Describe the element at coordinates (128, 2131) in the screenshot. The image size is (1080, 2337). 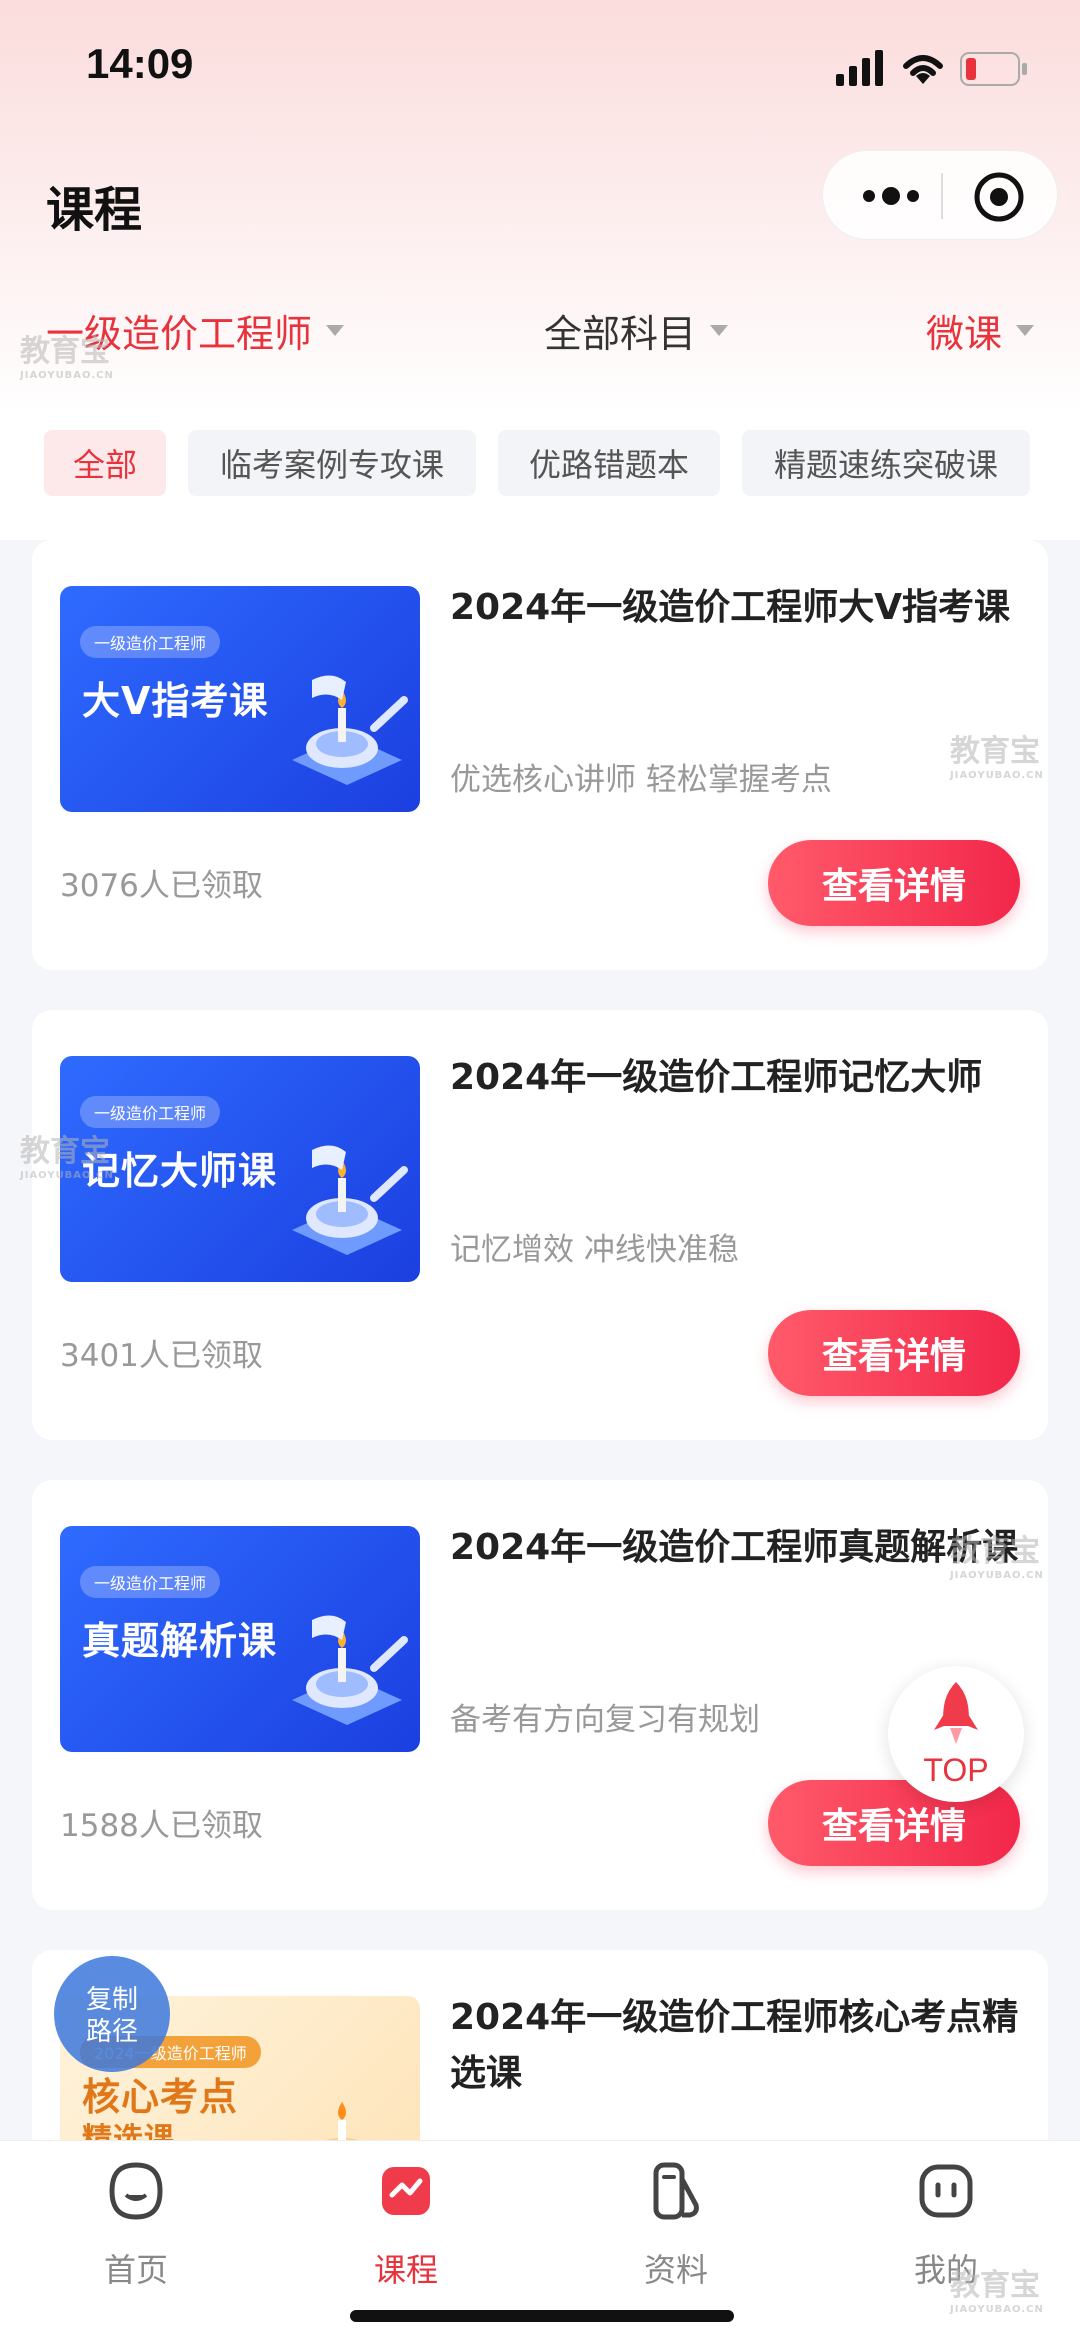
I see `thumbnail-title-line2: 精选课` at that location.